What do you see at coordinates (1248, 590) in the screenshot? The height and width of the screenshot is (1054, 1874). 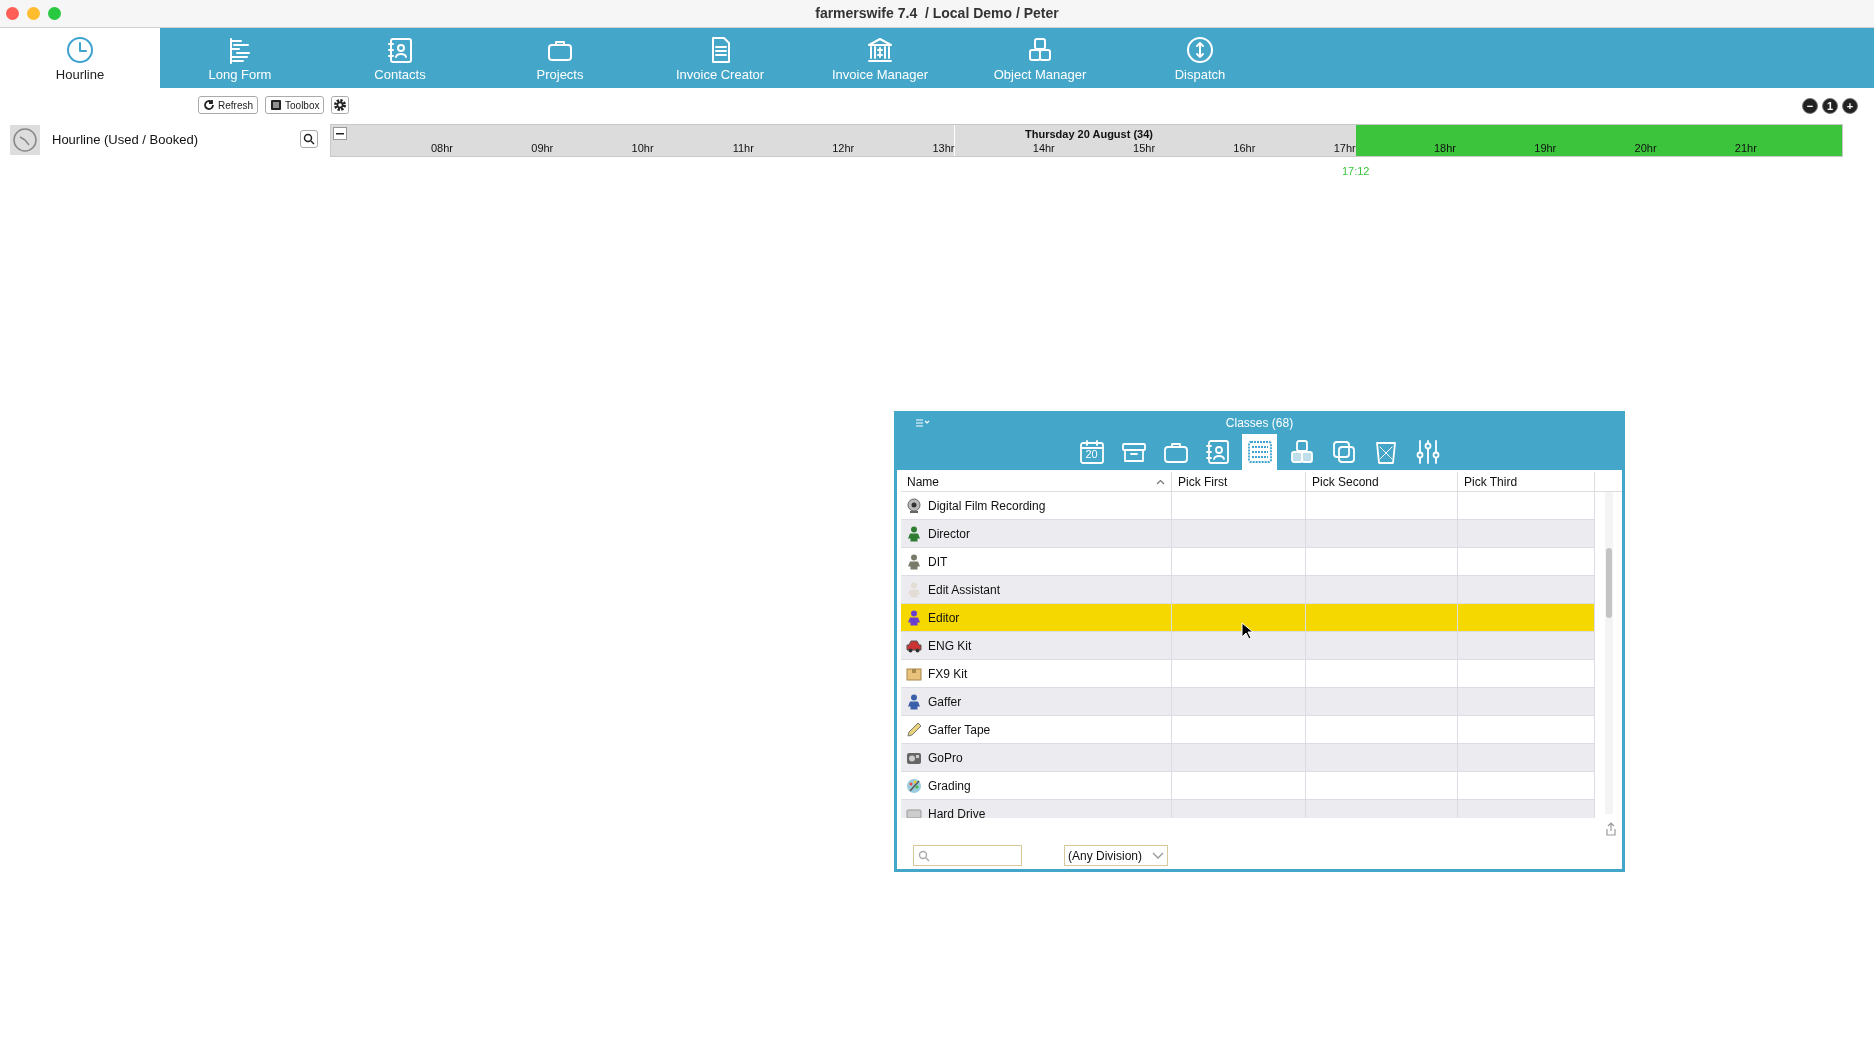 I see `table-row: Edit Assistant` at bounding box center [1248, 590].